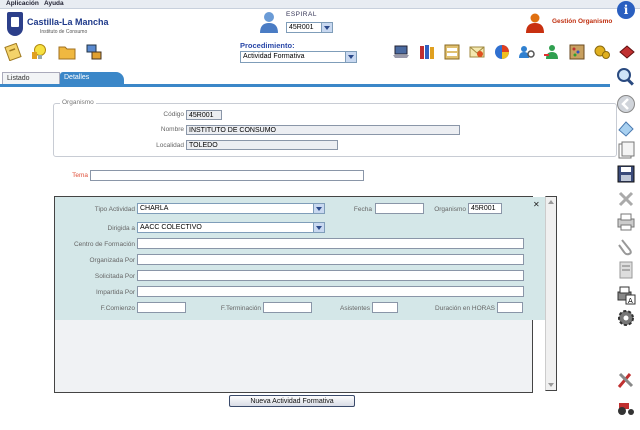  I want to click on espiral-label: ESPIRAL, so click(301, 14).